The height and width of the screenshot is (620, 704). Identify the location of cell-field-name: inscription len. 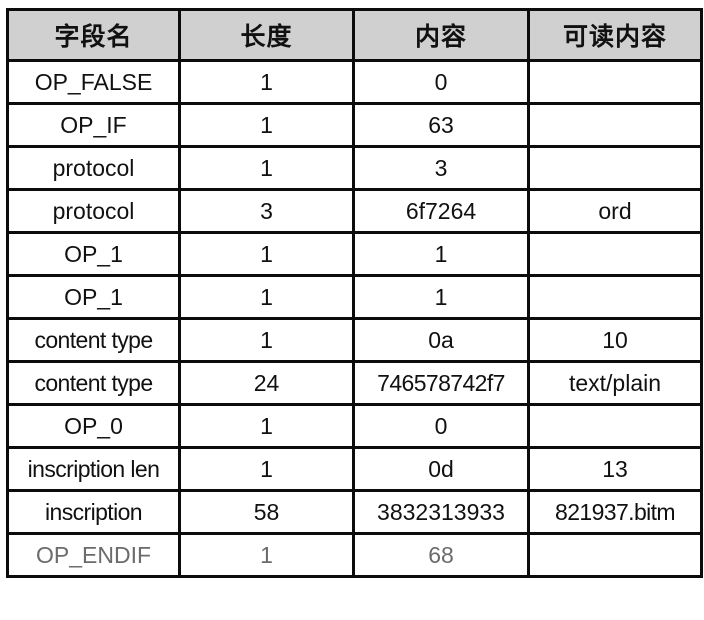
(93, 469).